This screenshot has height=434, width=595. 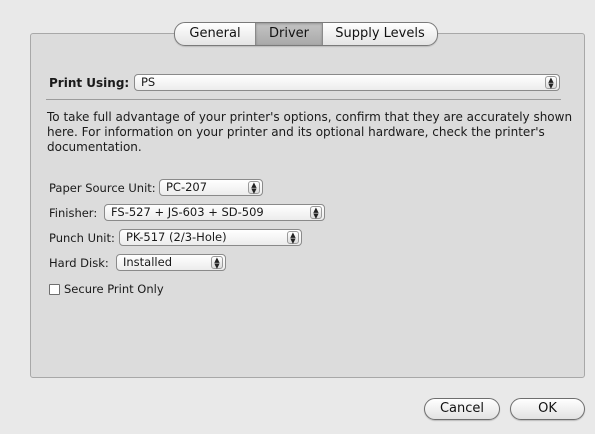 What do you see at coordinates (379, 34) in the screenshot?
I see `tab-supply-levels: Supply Levels` at bounding box center [379, 34].